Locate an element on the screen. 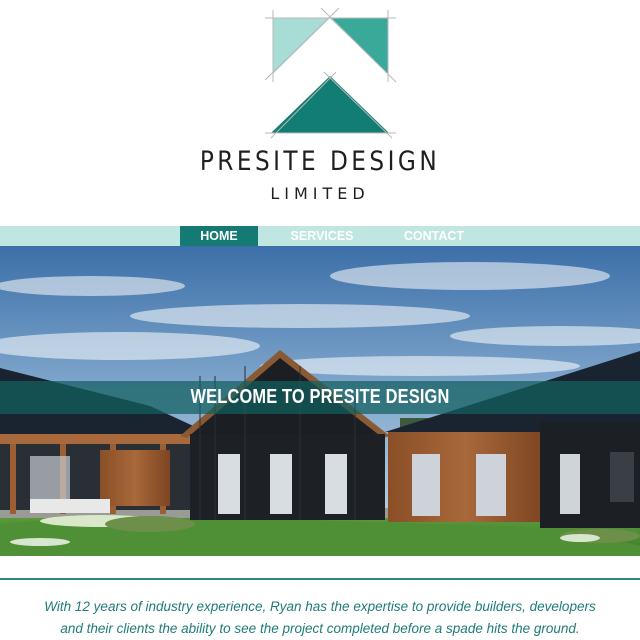 This screenshot has height=640, width=640. nav-services-link: SERVICES is located at coordinates (322, 236).